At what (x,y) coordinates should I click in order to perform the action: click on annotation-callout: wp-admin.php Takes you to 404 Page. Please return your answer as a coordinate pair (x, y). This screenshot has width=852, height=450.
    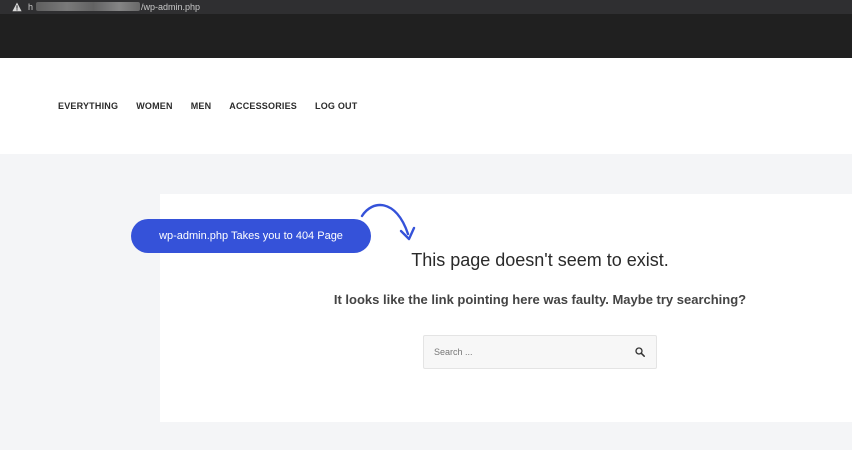
    Looking at the image, I should click on (251, 236).